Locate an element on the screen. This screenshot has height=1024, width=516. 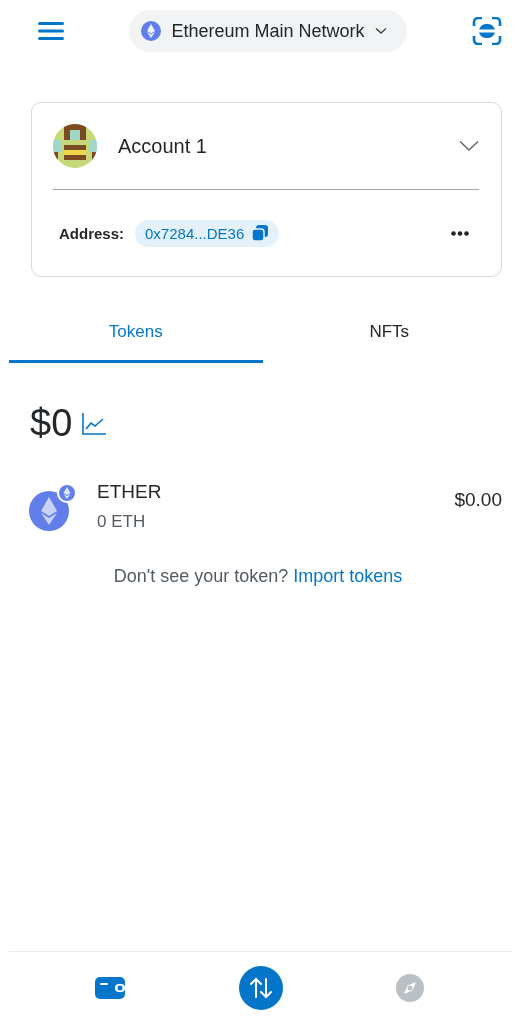
ethereum-icon is located at coordinates (151, 31).